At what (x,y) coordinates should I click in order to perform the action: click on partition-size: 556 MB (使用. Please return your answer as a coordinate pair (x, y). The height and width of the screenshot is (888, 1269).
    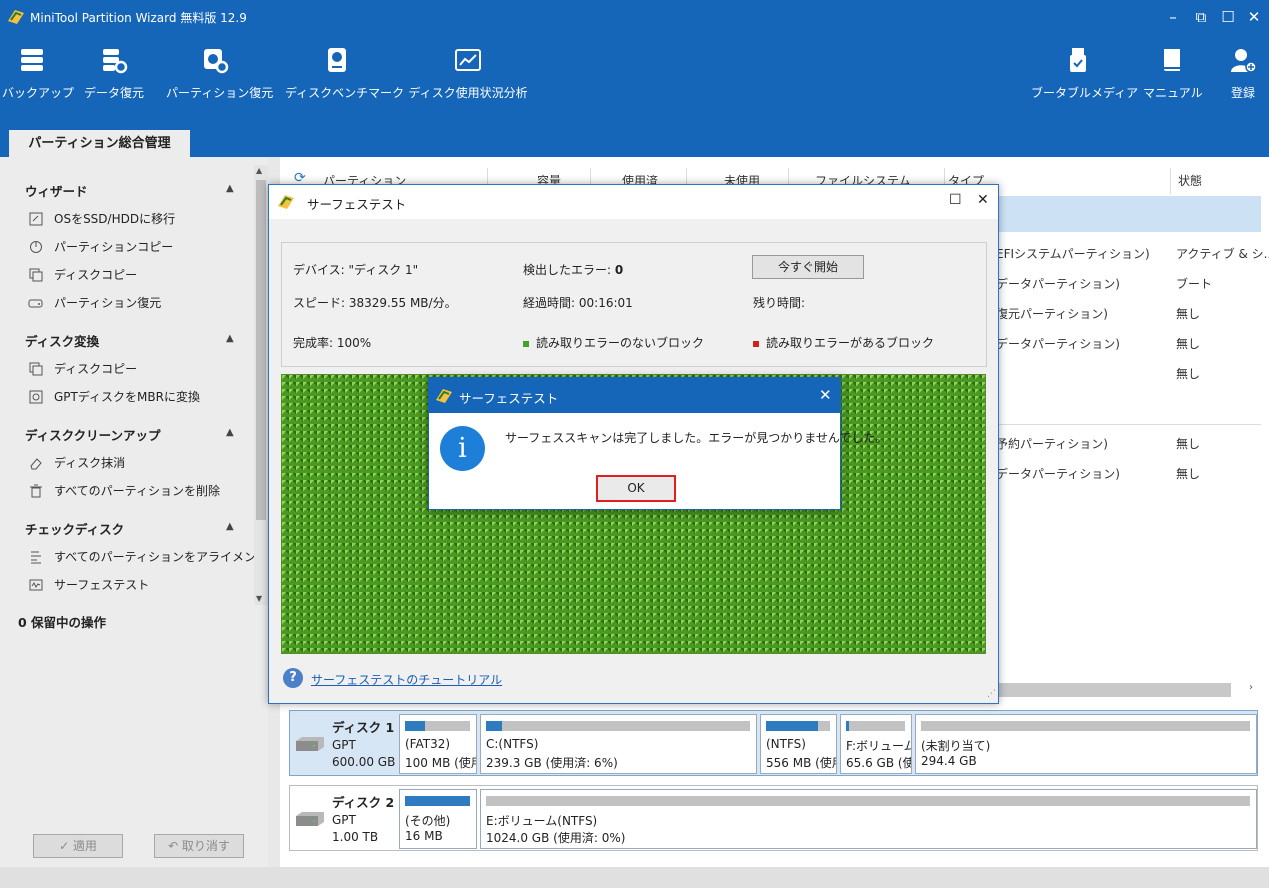
    Looking at the image, I should click on (801, 763).